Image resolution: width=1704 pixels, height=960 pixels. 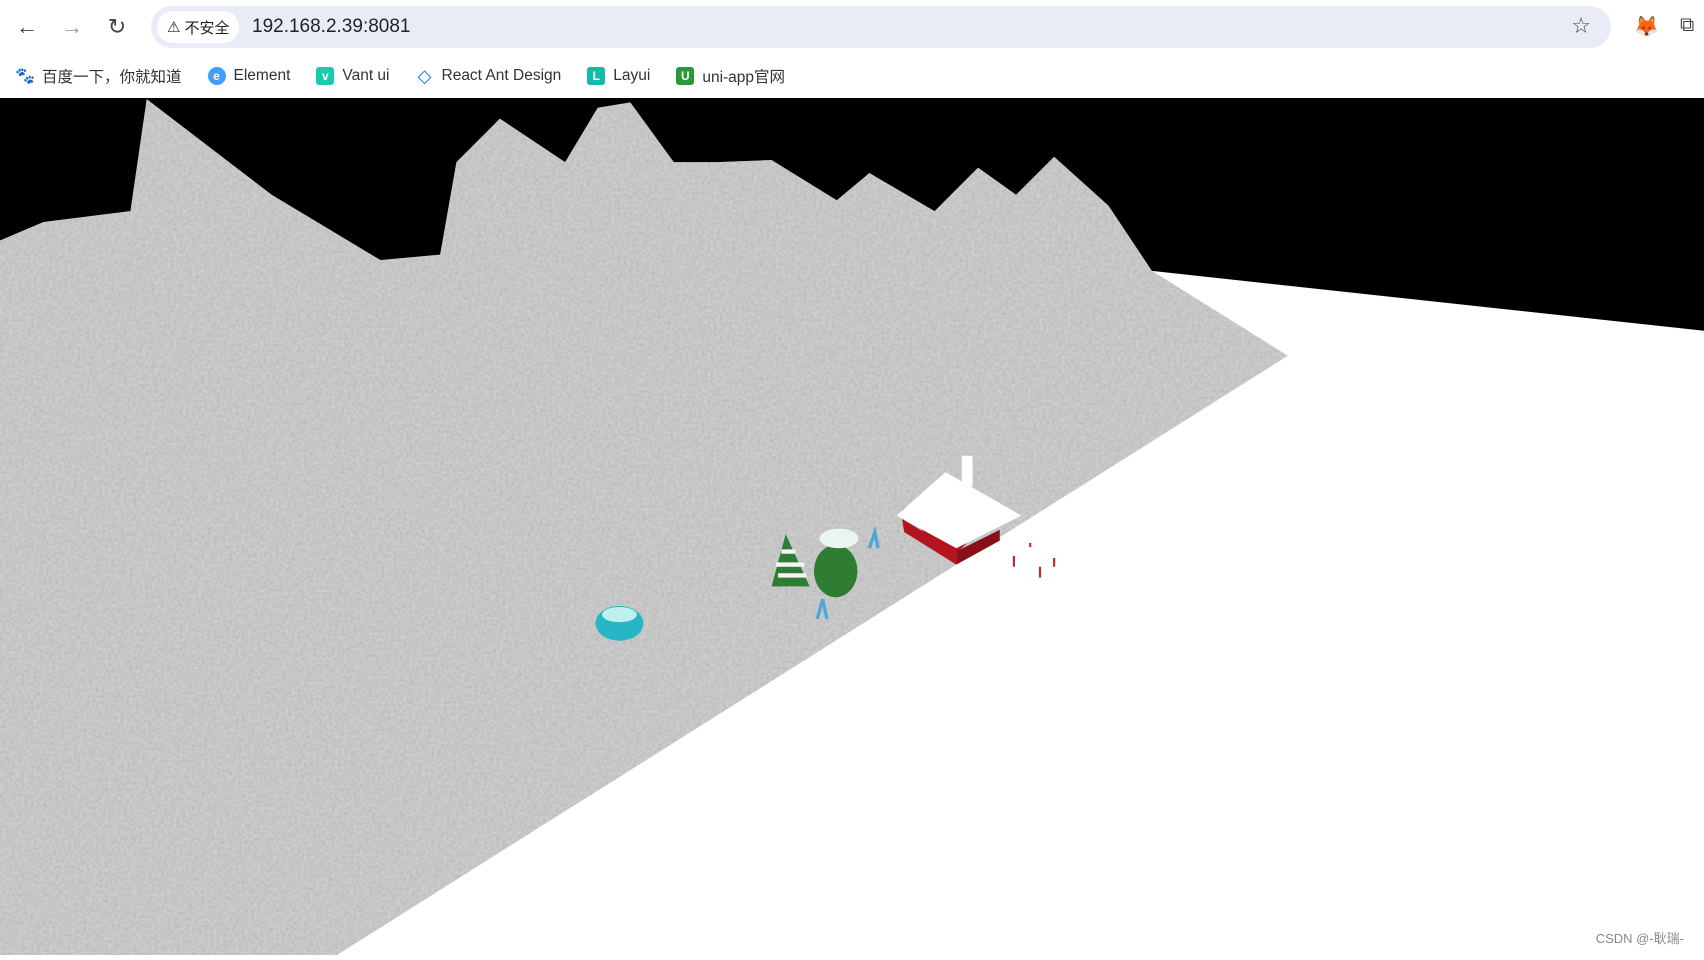 I want to click on bookmark-star-icon: ☆, so click(x=1581, y=26).